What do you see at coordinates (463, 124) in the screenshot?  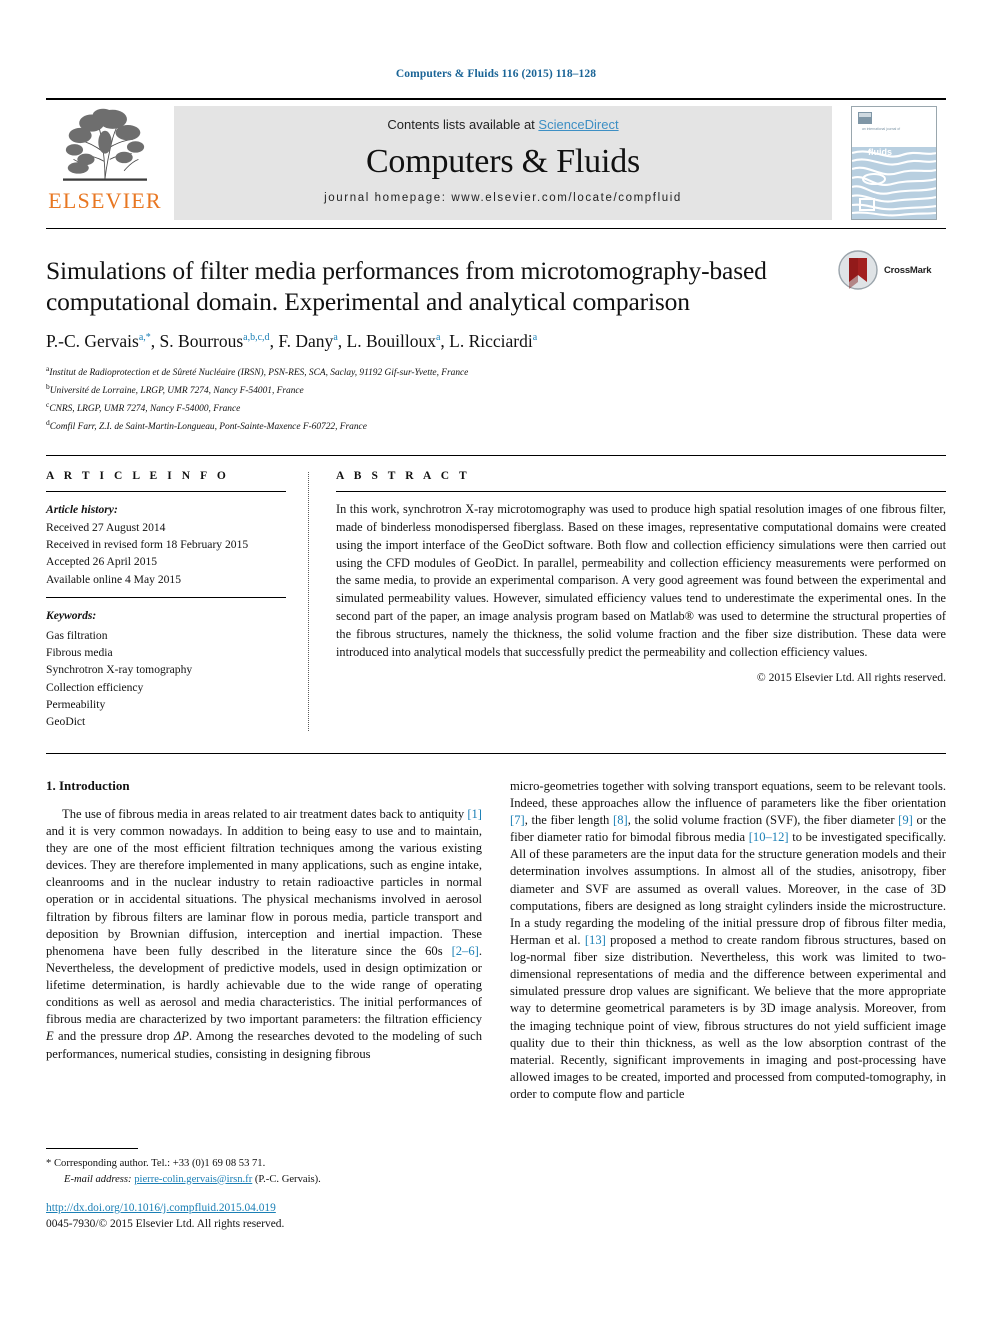 I see `contents-text: Contents lists available at` at bounding box center [463, 124].